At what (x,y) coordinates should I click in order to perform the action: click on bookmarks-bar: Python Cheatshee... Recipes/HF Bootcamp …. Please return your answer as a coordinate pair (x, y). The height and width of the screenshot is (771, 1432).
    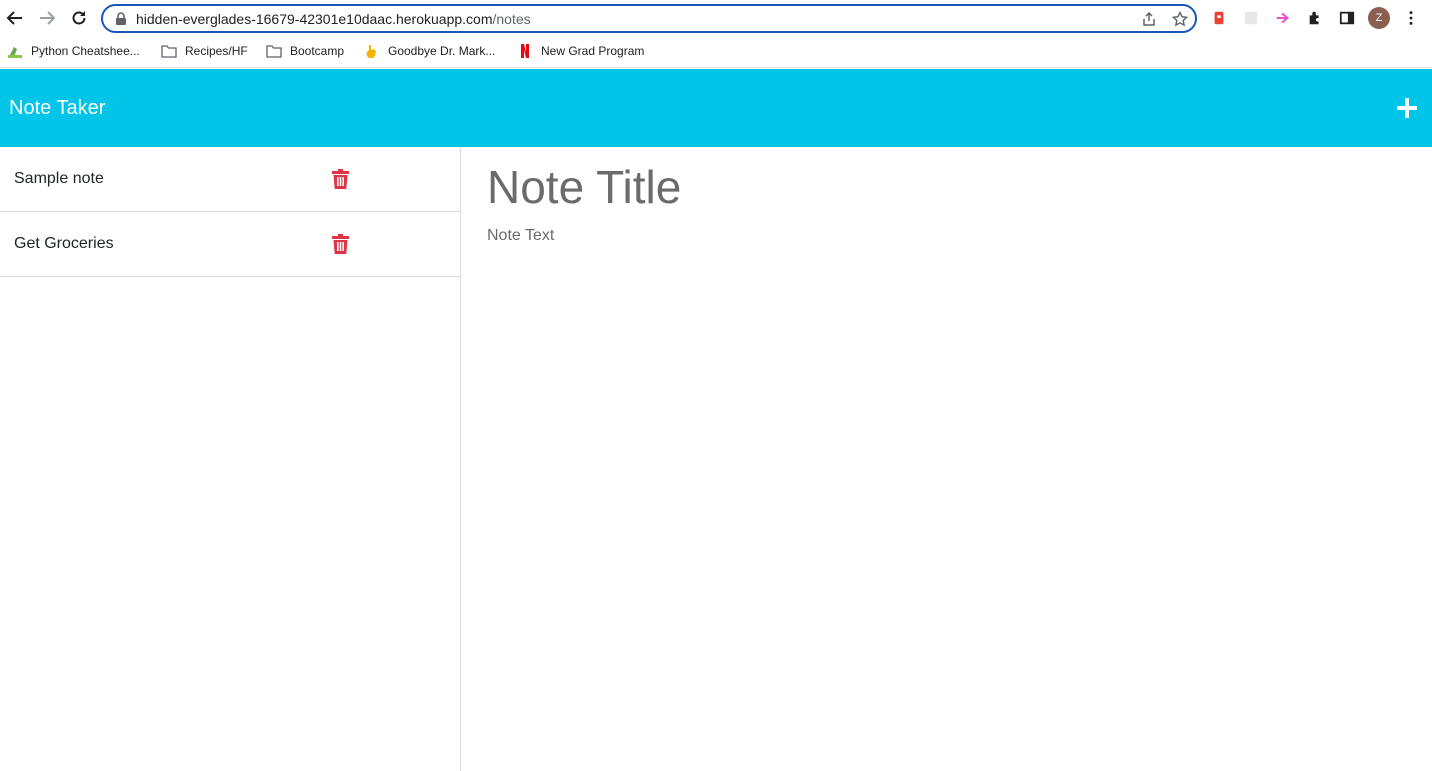
    Looking at the image, I should click on (716, 52).